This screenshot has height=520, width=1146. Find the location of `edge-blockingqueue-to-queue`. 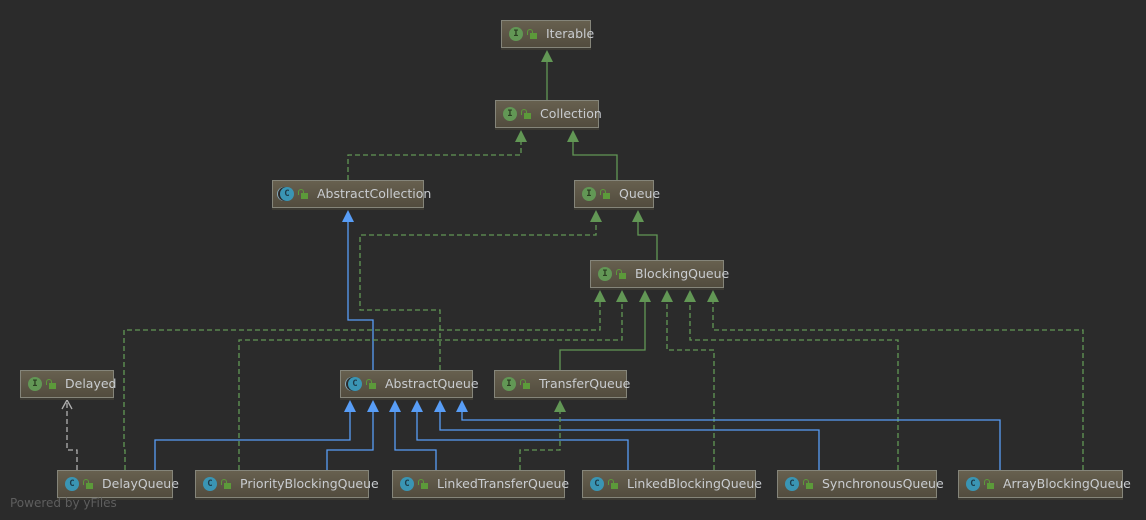

edge-blockingqueue-to-queue is located at coordinates (645, 235).